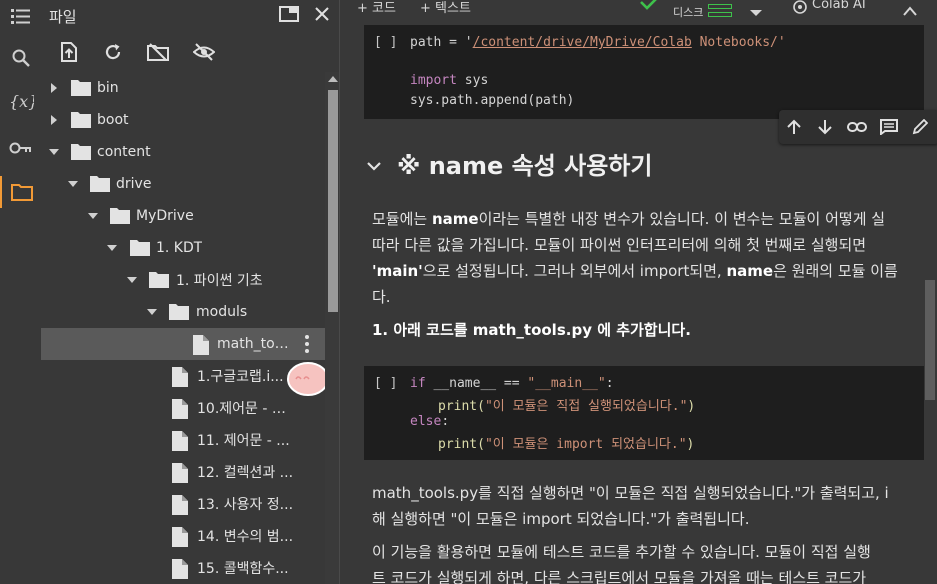 The image size is (937, 584). What do you see at coordinates (374, 165) in the screenshot?
I see `collapse-section-icon` at bounding box center [374, 165].